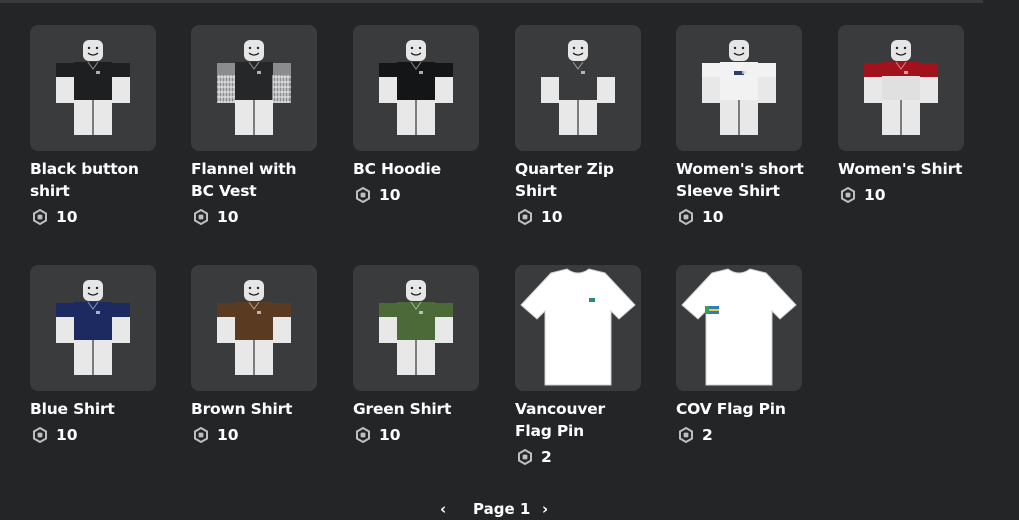 The width and height of the screenshot is (1019, 520). Describe the element at coordinates (491, 1) in the screenshot. I see `top-divider` at that location.